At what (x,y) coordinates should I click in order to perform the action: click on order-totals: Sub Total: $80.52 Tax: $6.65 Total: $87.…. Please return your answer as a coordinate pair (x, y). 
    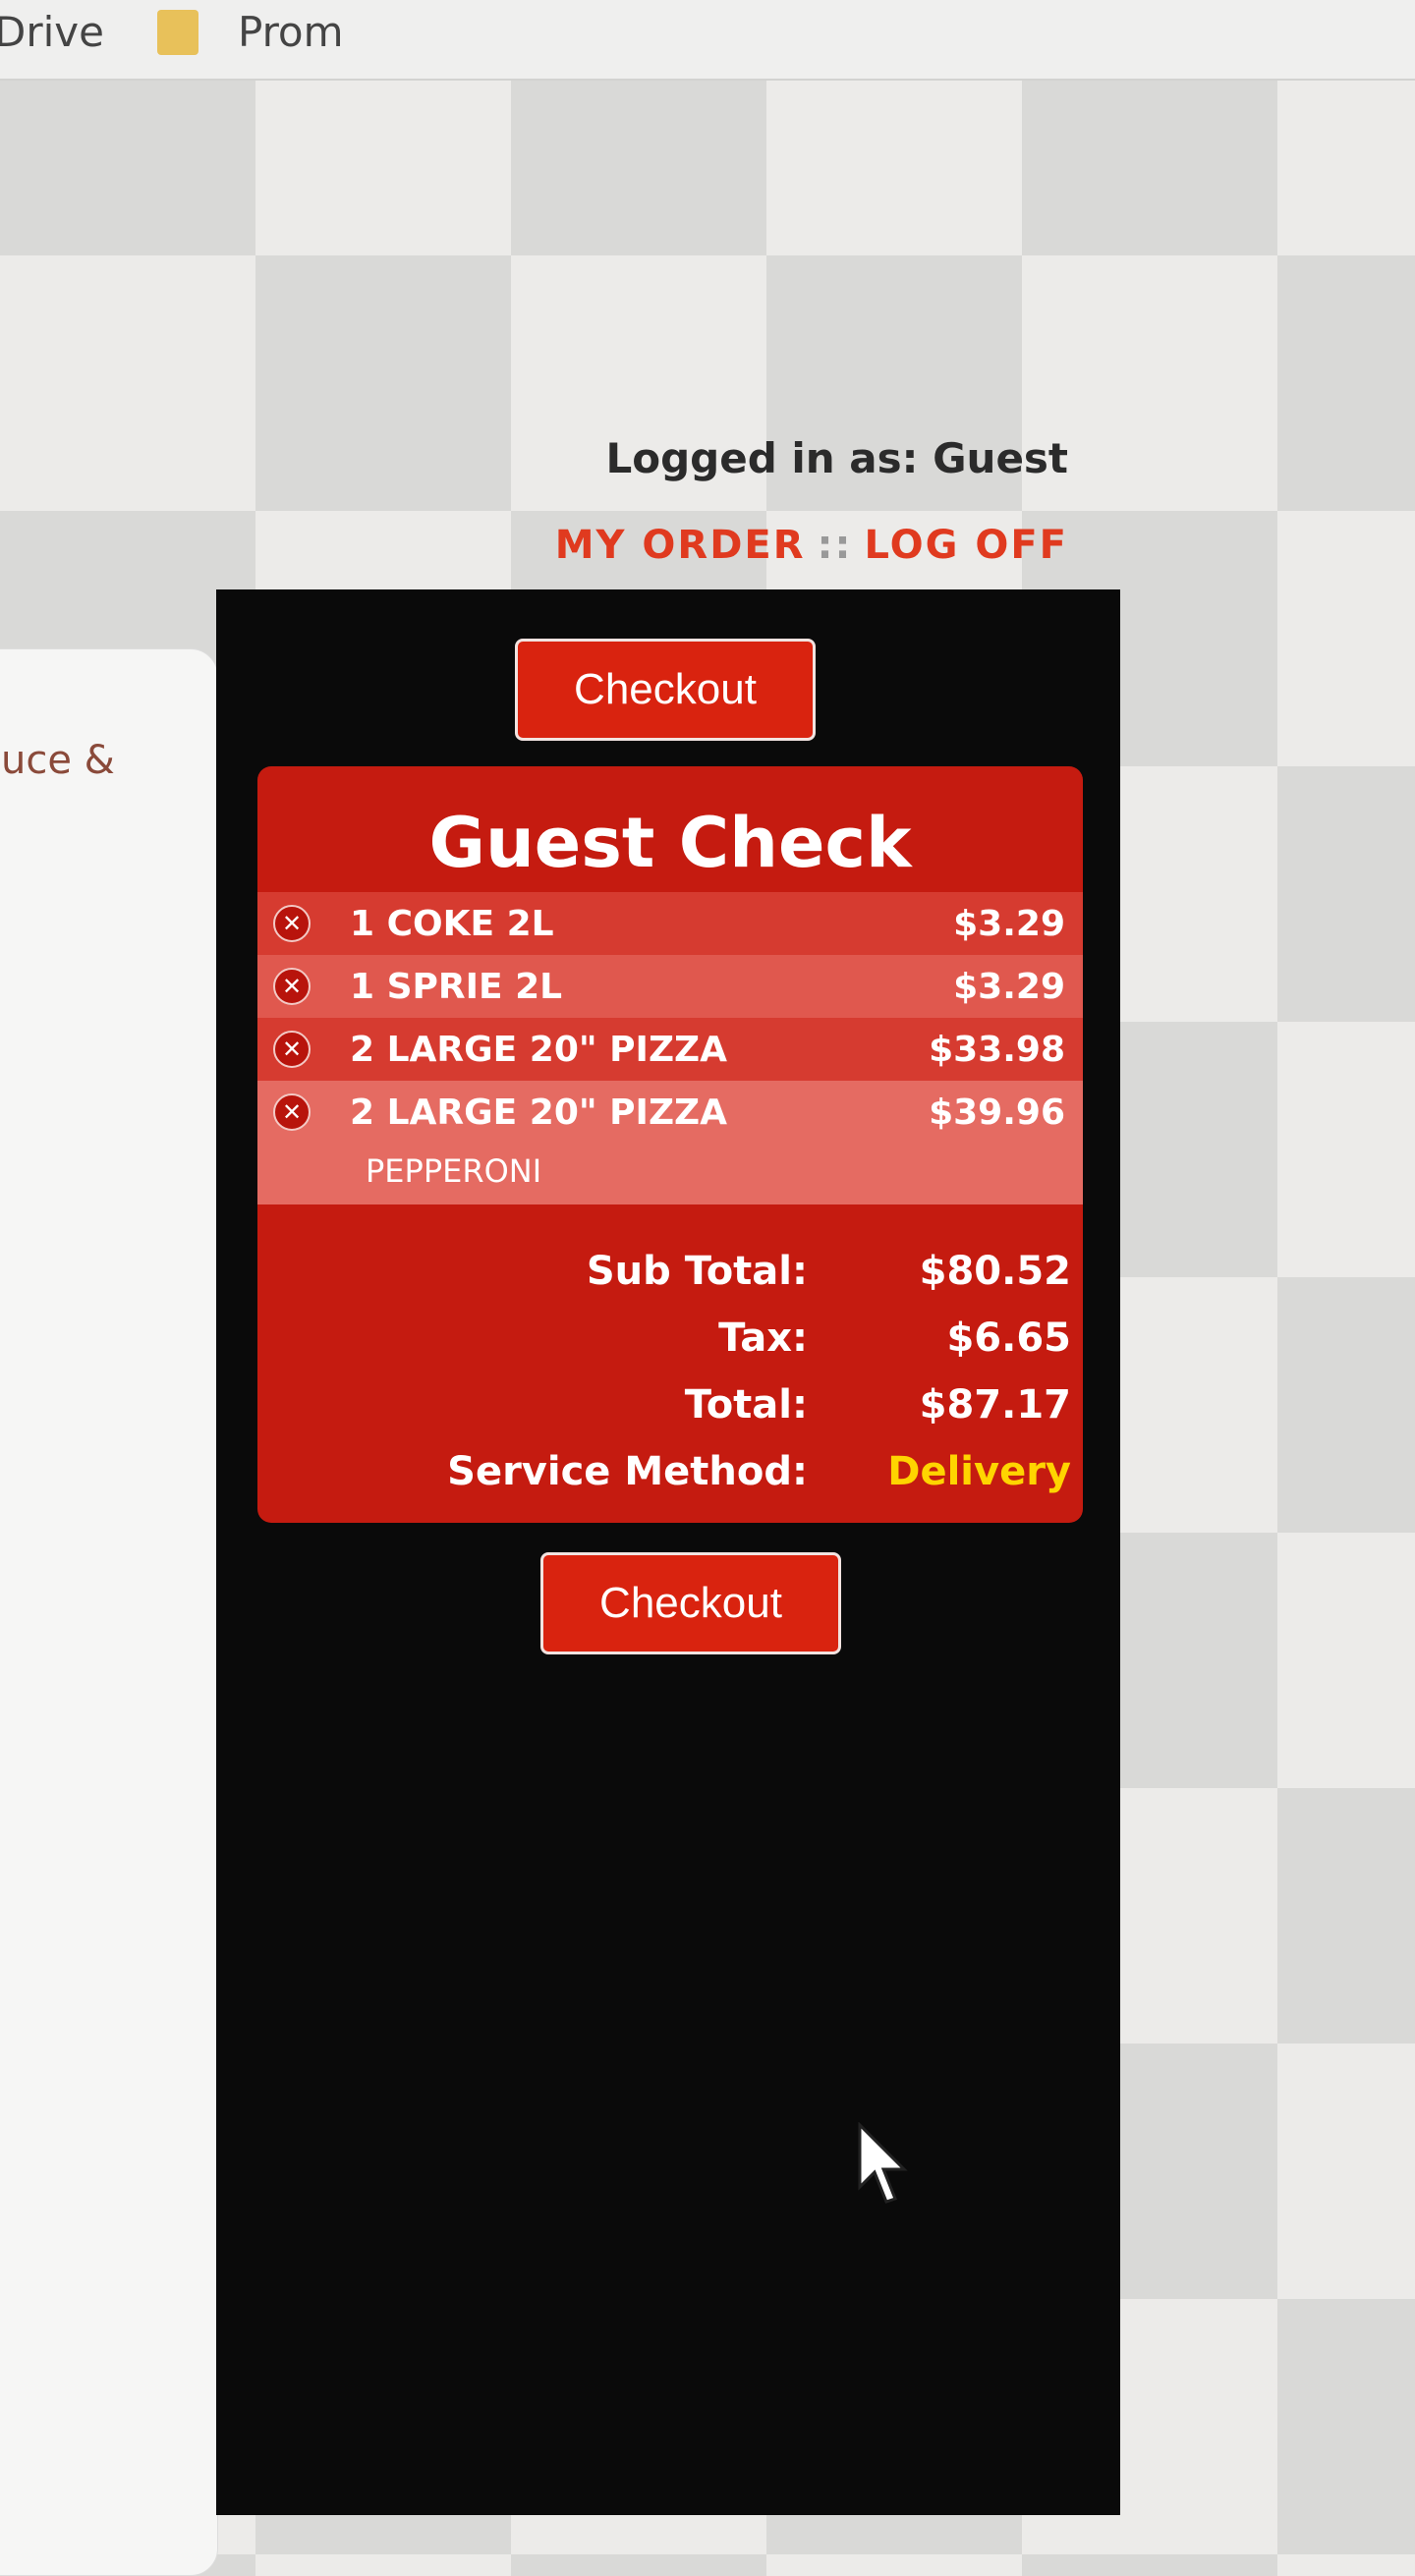
    Looking at the image, I should click on (670, 1371).